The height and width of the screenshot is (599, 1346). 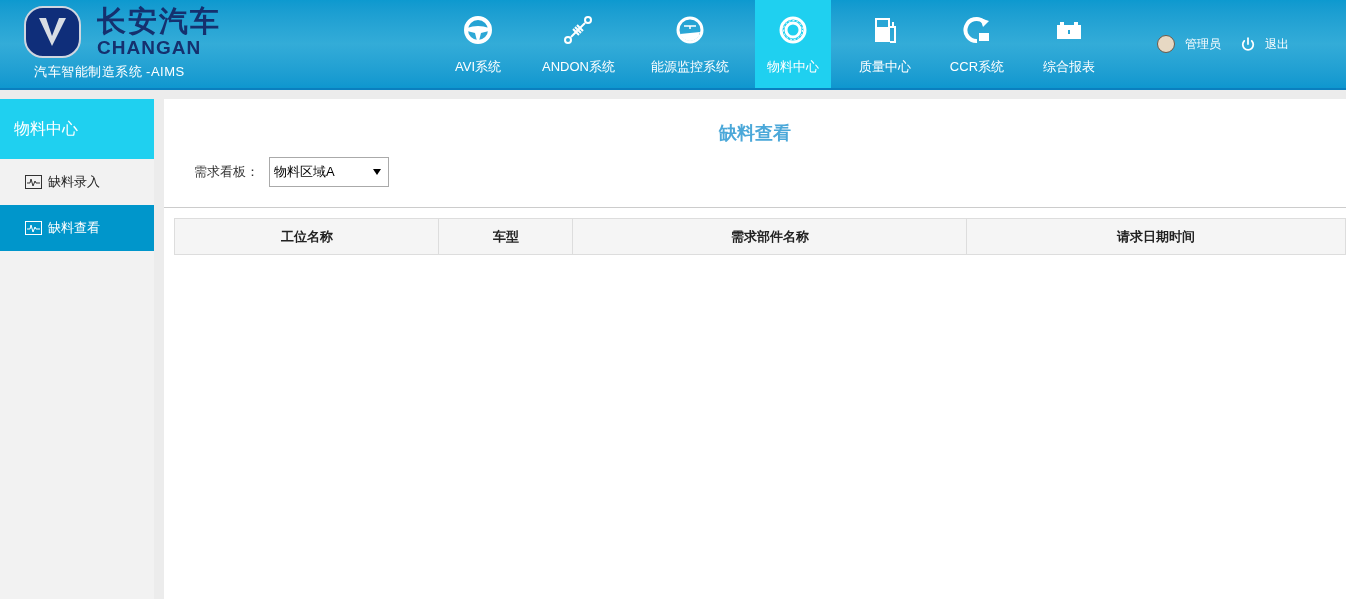 I want to click on sidebar-item: 缺料录入, so click(x=77, y=182).